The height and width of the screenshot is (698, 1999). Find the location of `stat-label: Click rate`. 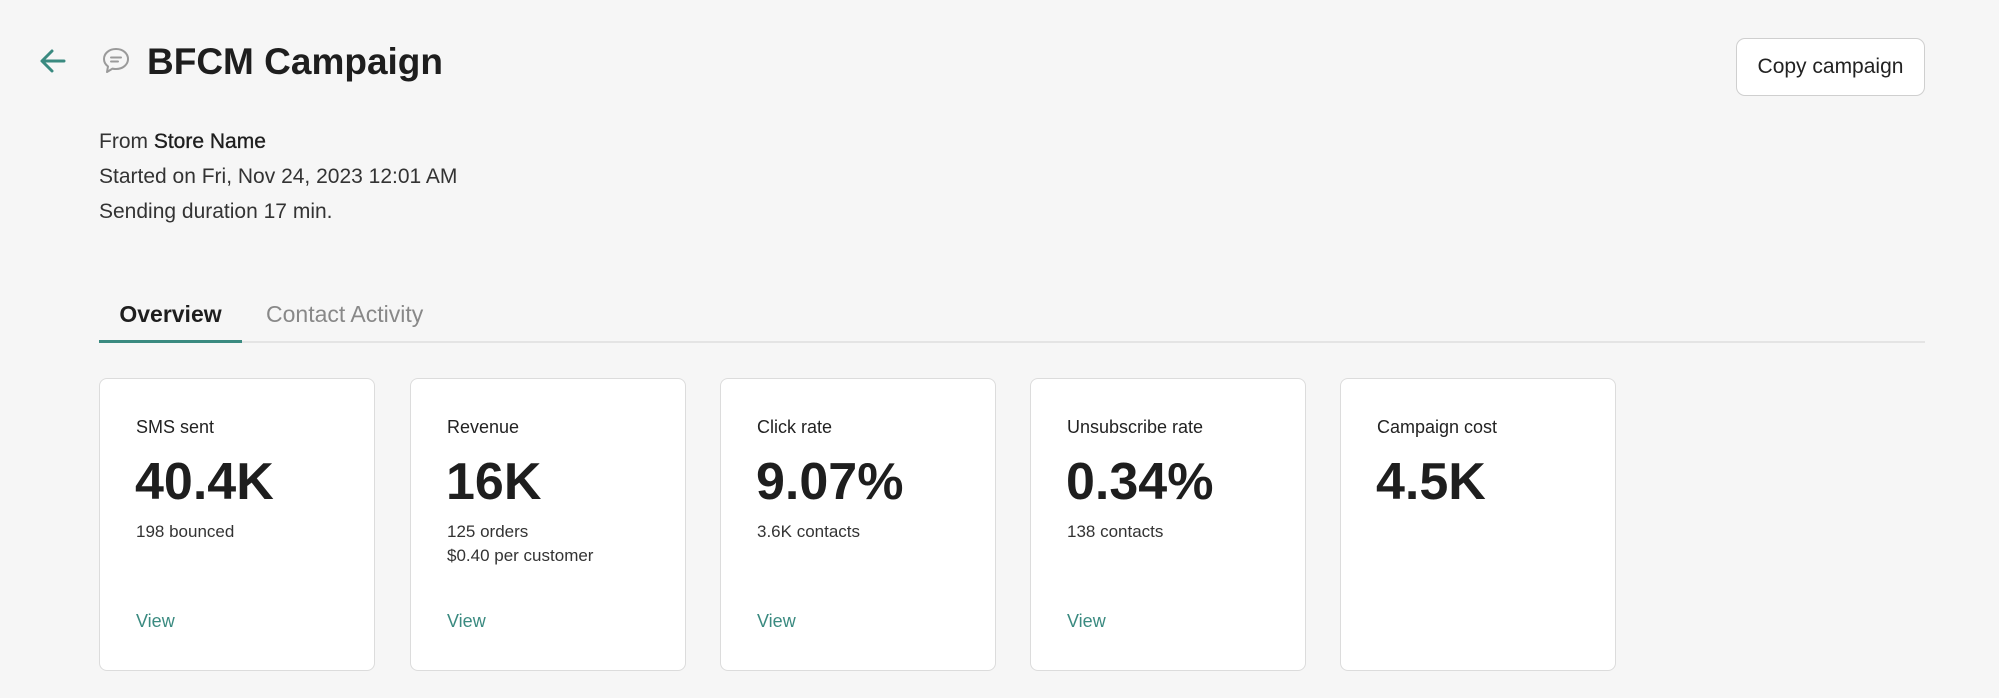

stat-label: Click rate is located at coordinates (795, 427).